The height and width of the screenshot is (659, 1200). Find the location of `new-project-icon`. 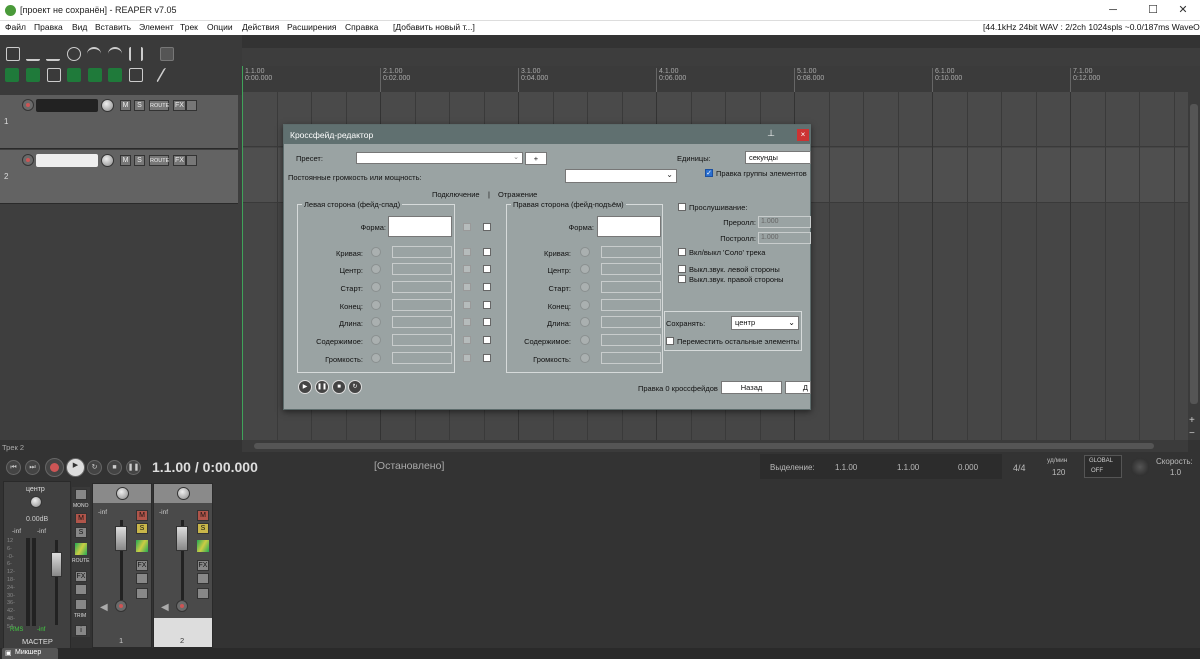

new-project-icon is located at coordinates (13, 54).